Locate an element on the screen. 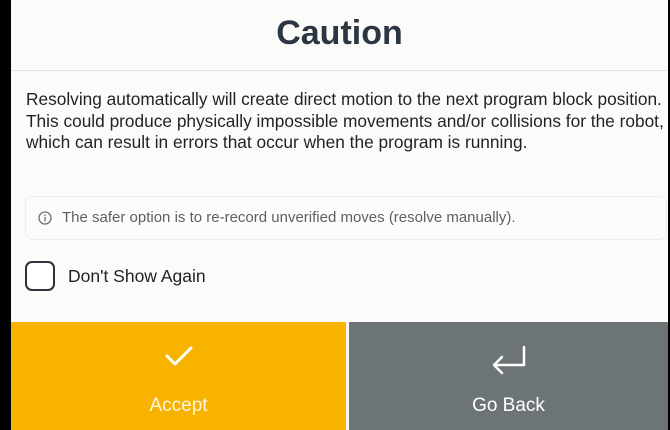 Image resolution: width=670 pixels, height=430 pixels. checkmark-icon is located at coordinates (178, 356).